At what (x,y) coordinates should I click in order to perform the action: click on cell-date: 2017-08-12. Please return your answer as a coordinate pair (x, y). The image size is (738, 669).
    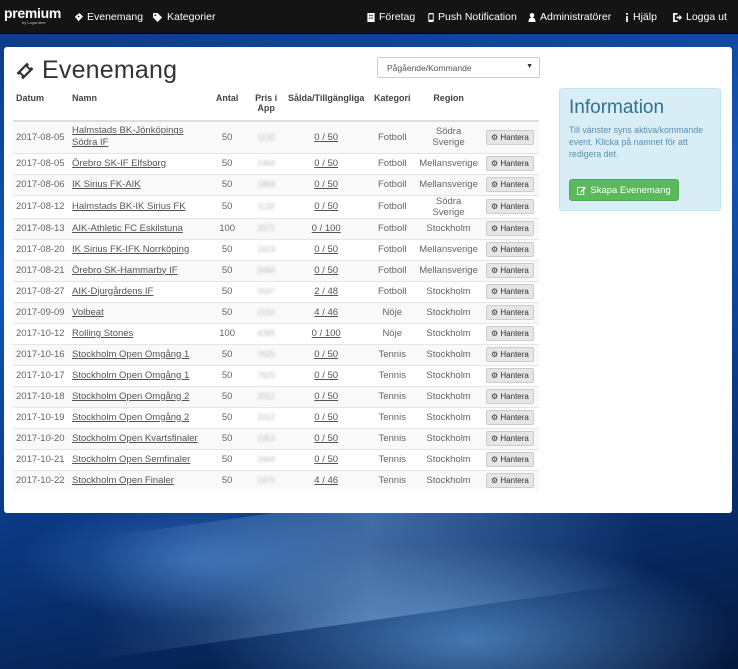
    Looking at the image, I should click on (41, 206).